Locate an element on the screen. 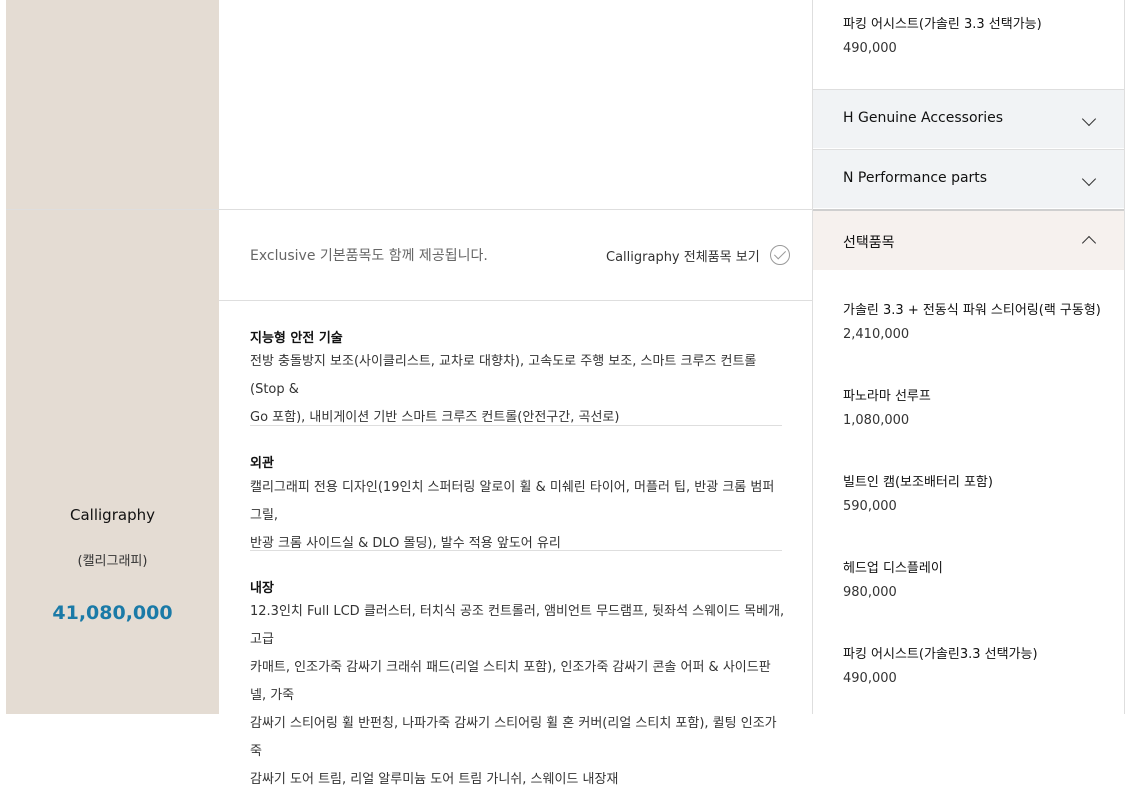 Image resolution: width=1130 pixels, height=794 pixels. option-name: 파노라마 선루프 is located at coordinates (887, 396).